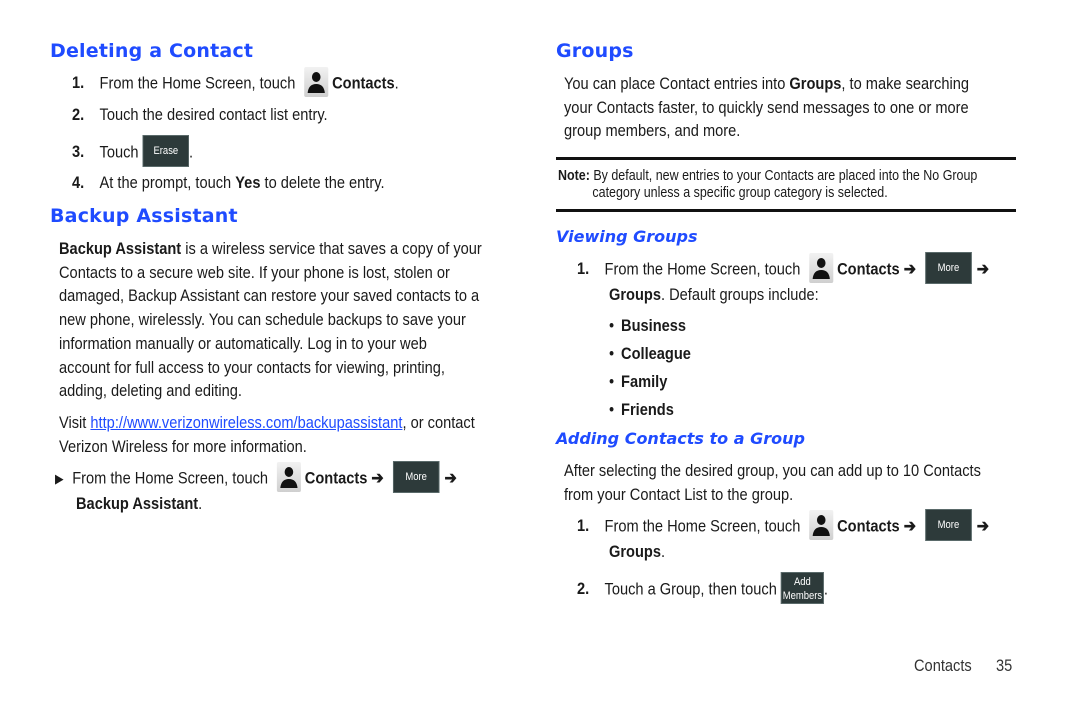 This screenshot has width=1080, height=720. Describe the element at coordinates (132, 152) in the screenshot. I see `delete-step-3: 3. Touch Erase.` at that location.